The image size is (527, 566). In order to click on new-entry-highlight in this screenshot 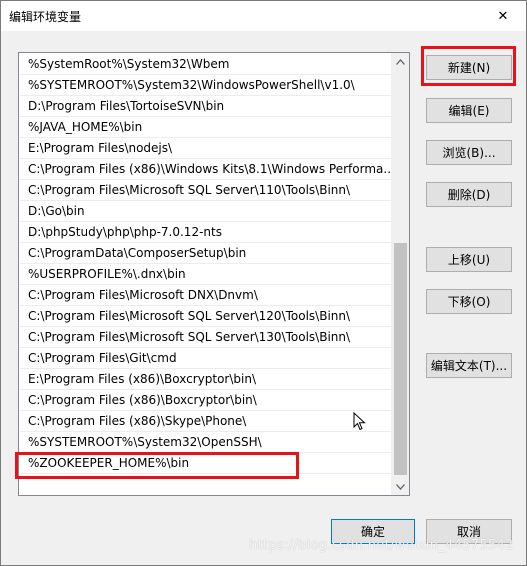, I will do `click(157, 465)`.